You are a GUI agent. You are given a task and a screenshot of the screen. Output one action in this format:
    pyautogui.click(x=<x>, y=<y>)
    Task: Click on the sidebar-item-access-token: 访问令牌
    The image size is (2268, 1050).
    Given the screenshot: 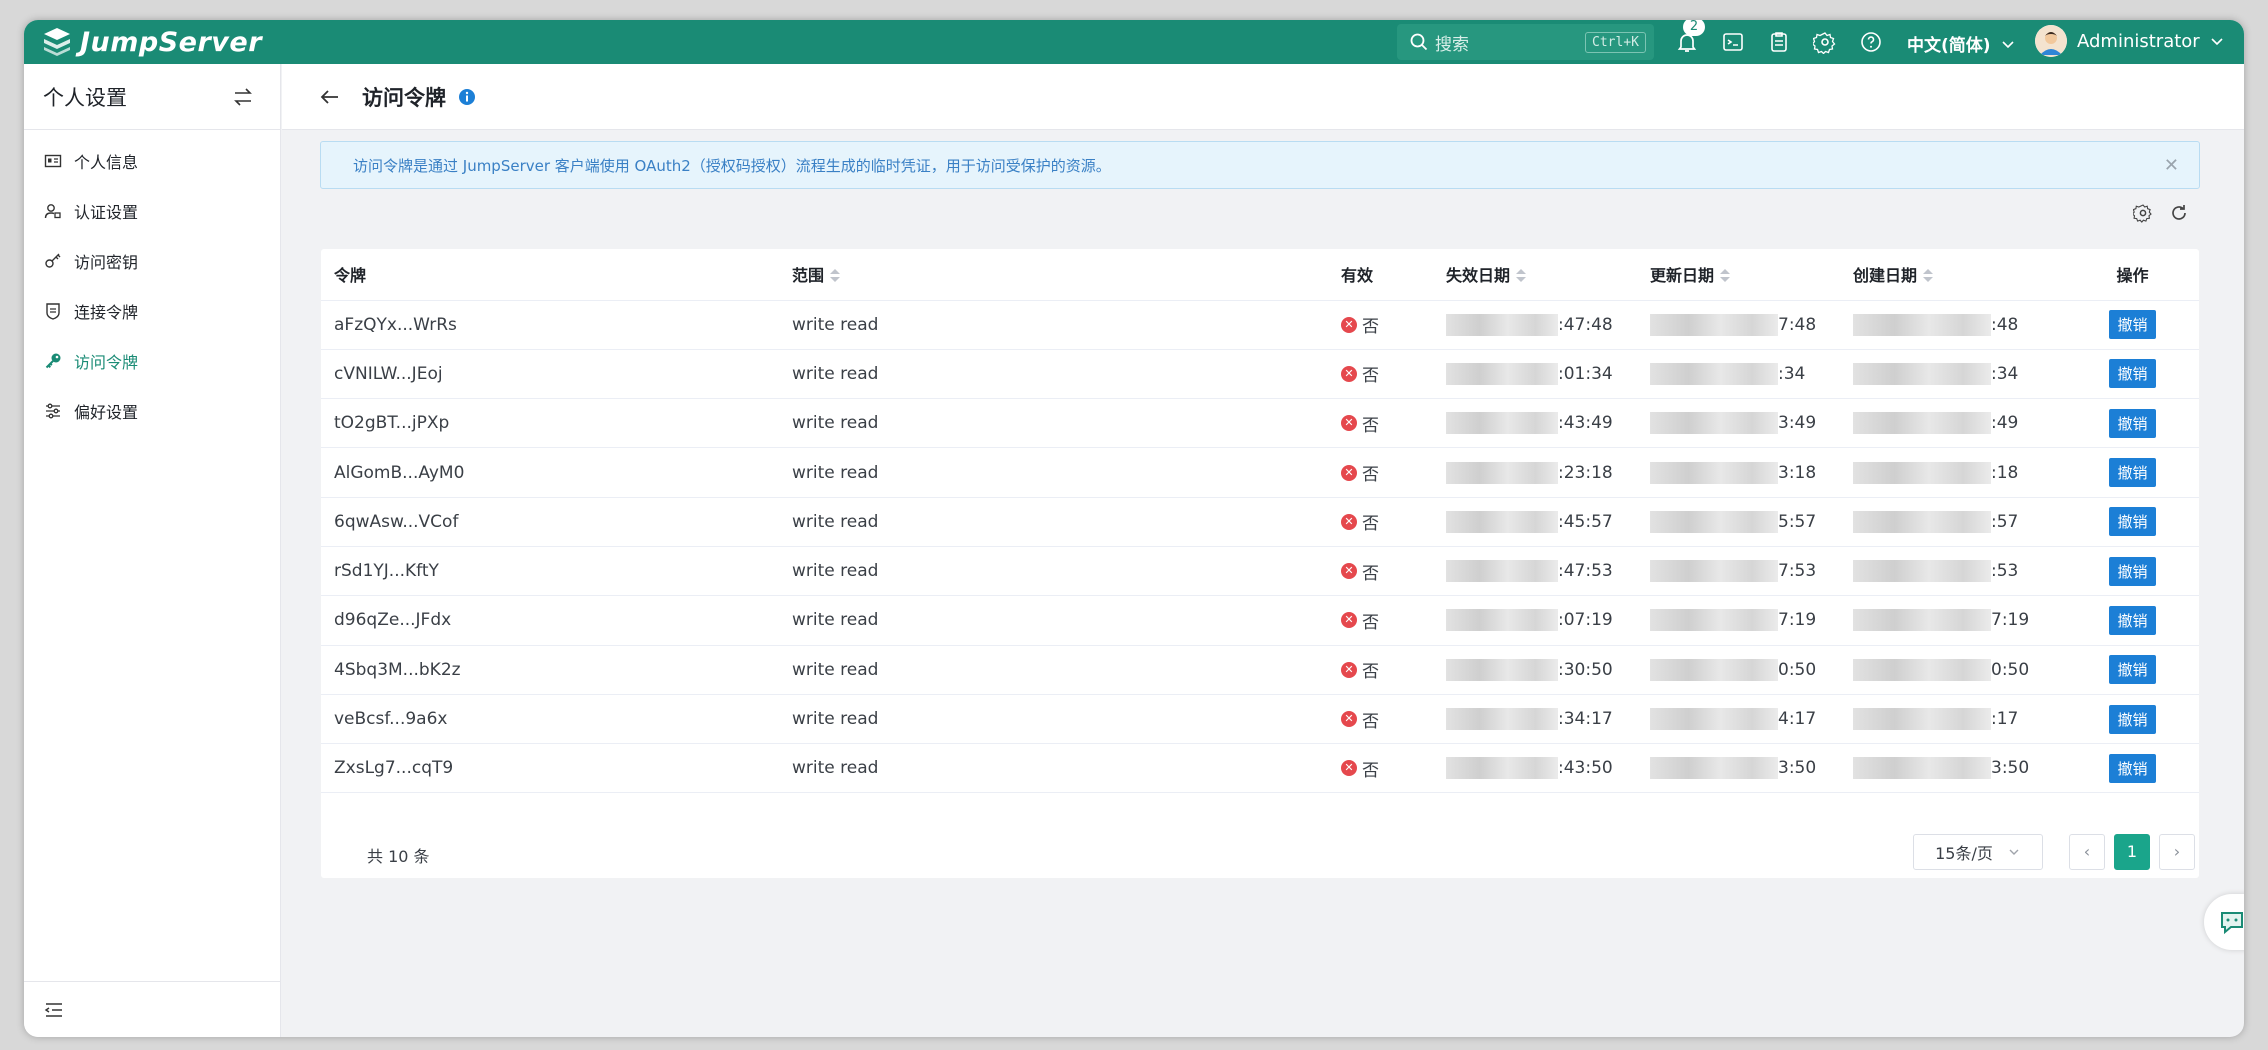 What is the action you would take?
    pyautogui.click(x=152, y=361)
    